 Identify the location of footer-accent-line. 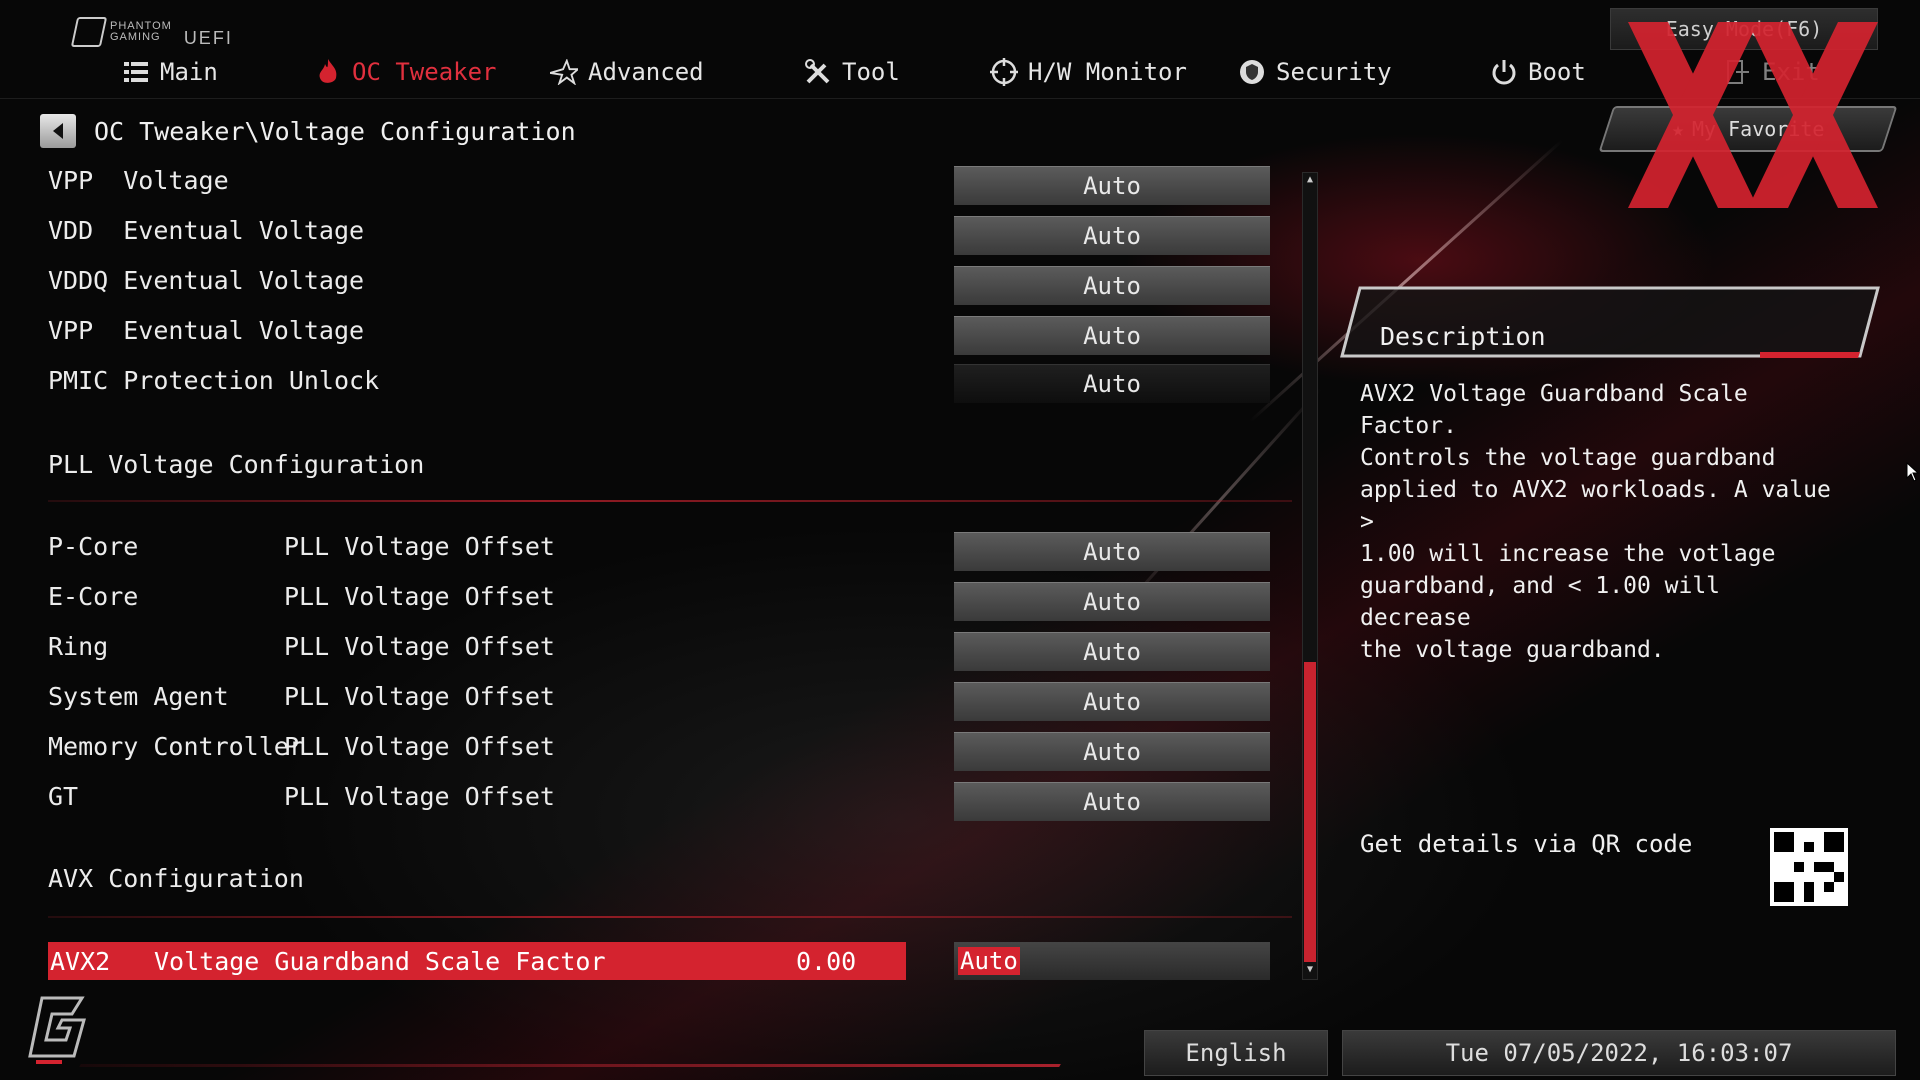
(570, 1065).